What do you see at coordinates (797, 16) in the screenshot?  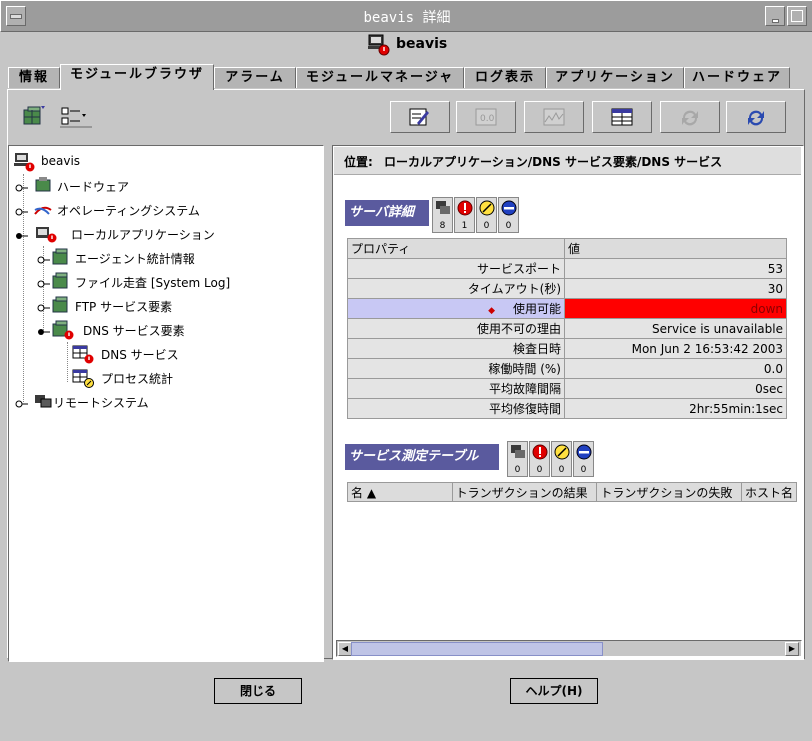 I see `maximize-button` at bounding box center [797, 16].